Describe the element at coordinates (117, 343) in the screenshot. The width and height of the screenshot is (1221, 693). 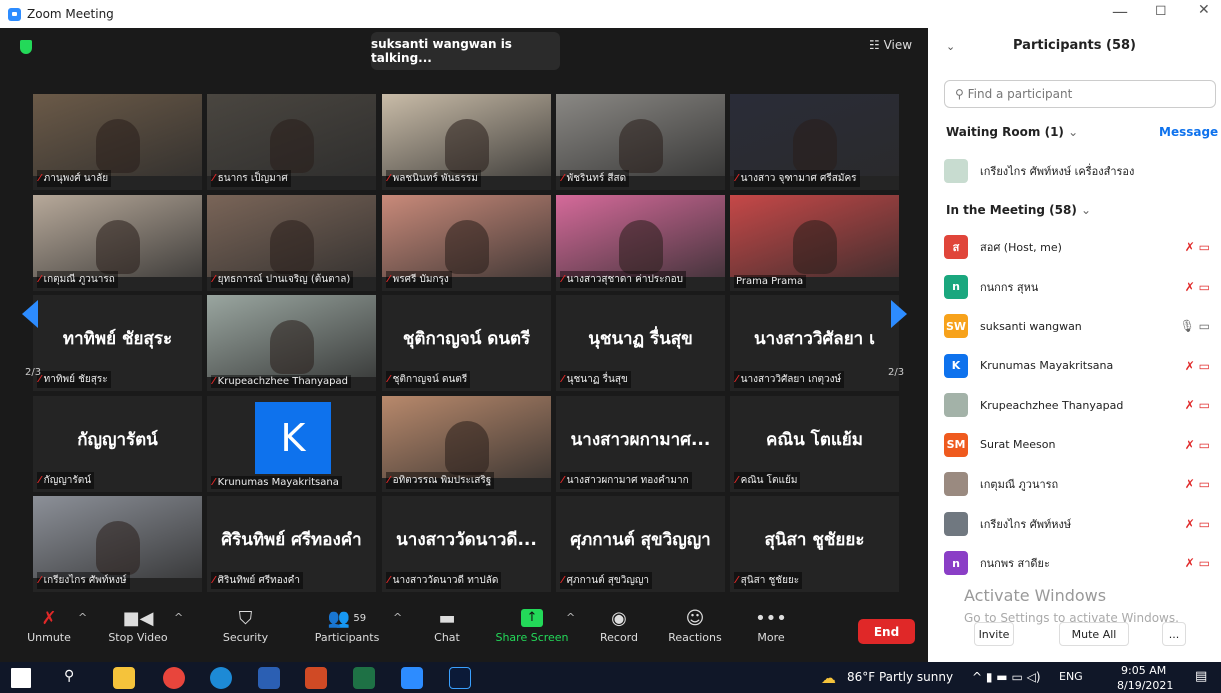
I see `video-tile: ทาทิพย์ ชัยสุระ ⁄ ทาทิพย์ ชัยสุระ` at that location.